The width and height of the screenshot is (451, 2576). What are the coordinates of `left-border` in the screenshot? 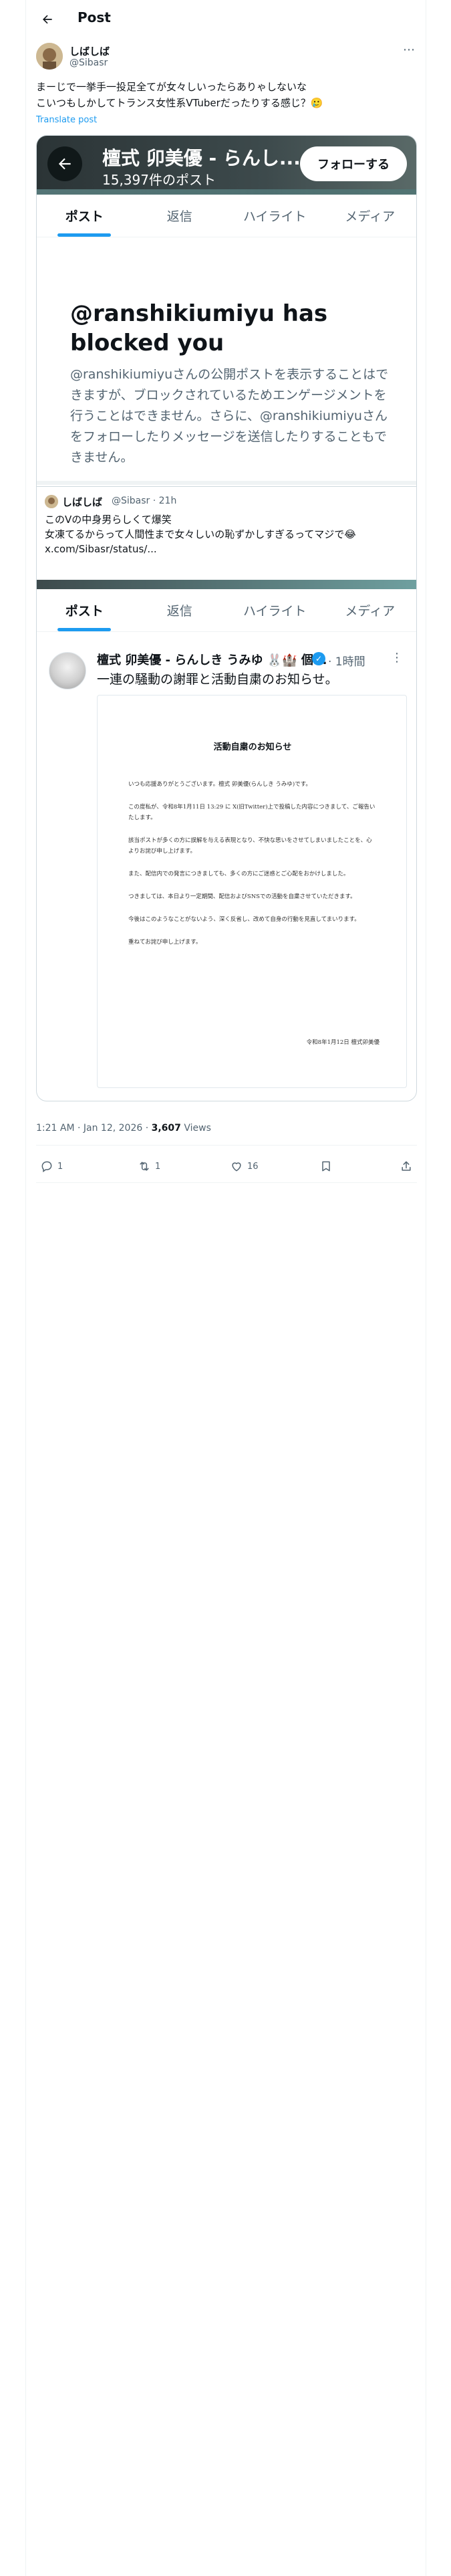 It's located at (25, 1288).